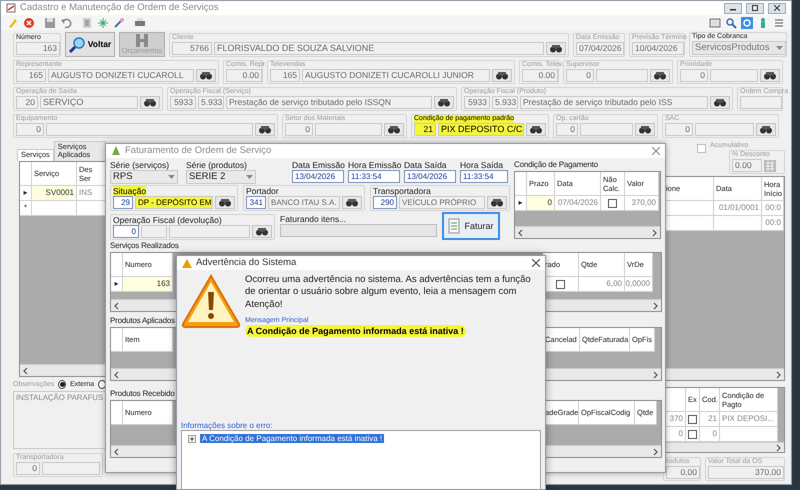 Image resolution: width=800 pixels, height=490 pixels. I want to click on text-field: 341, so click(256, 202).